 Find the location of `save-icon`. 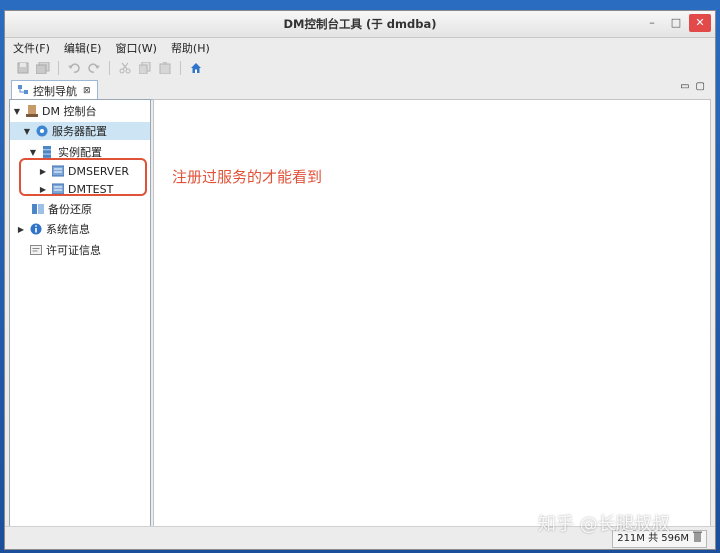

save-icon is located at coordinates (23, 68).